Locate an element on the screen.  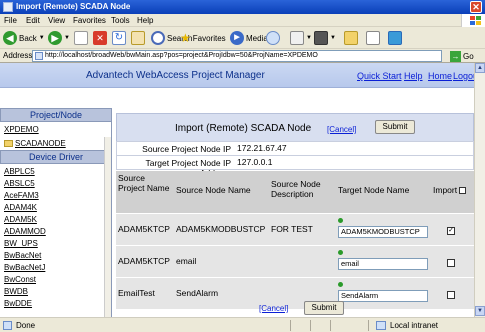
col-source-node: Source Node Name is located at coordinates (213, 190).